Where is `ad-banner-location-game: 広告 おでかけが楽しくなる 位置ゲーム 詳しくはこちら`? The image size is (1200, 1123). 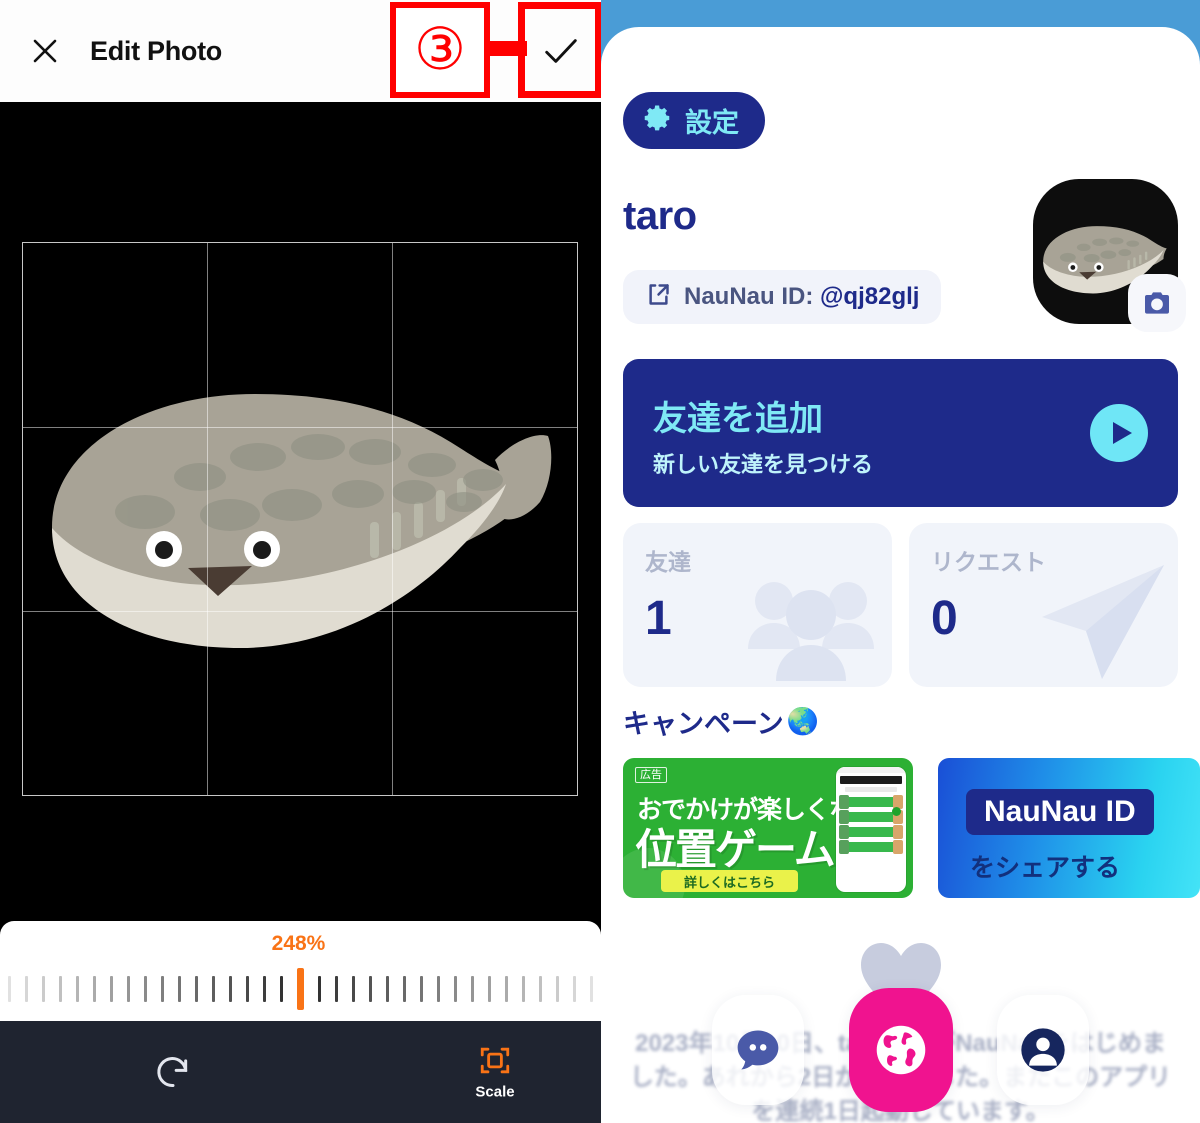
ad-banner-location-game: 広告 おでかけが楽しくなる 位置ゲーム 詳しくはこちら is located at coordinates (768, 828).